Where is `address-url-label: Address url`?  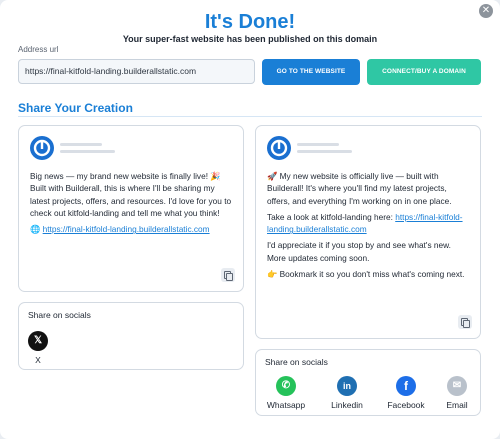 address-url-label: Address url is located at coordinates (38, 49).